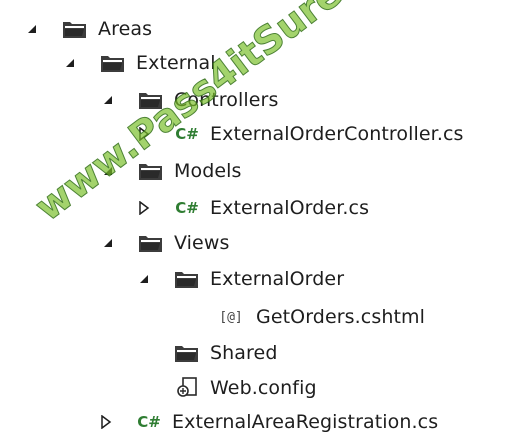 This screenshot has height=440, width=509. What do you see at coordinates (208, 171) in the screenshot?
I see `tree-node-label: Models` at bounding box center [208, 171].